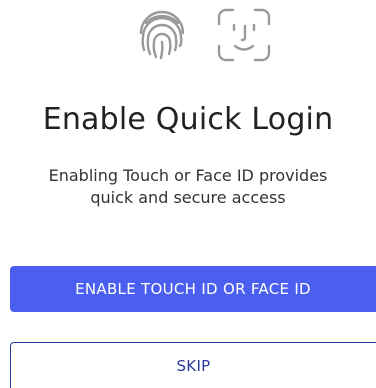 The height and width of the screenshot is (388, 376). I want to click on skip-button: SKIP, so click(193, 365).